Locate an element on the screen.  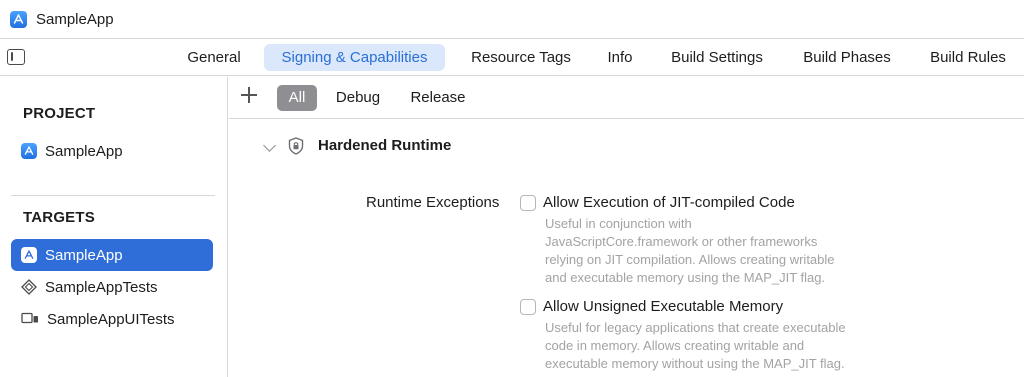
test-diamond-icon is located at coordinates (29, 287).